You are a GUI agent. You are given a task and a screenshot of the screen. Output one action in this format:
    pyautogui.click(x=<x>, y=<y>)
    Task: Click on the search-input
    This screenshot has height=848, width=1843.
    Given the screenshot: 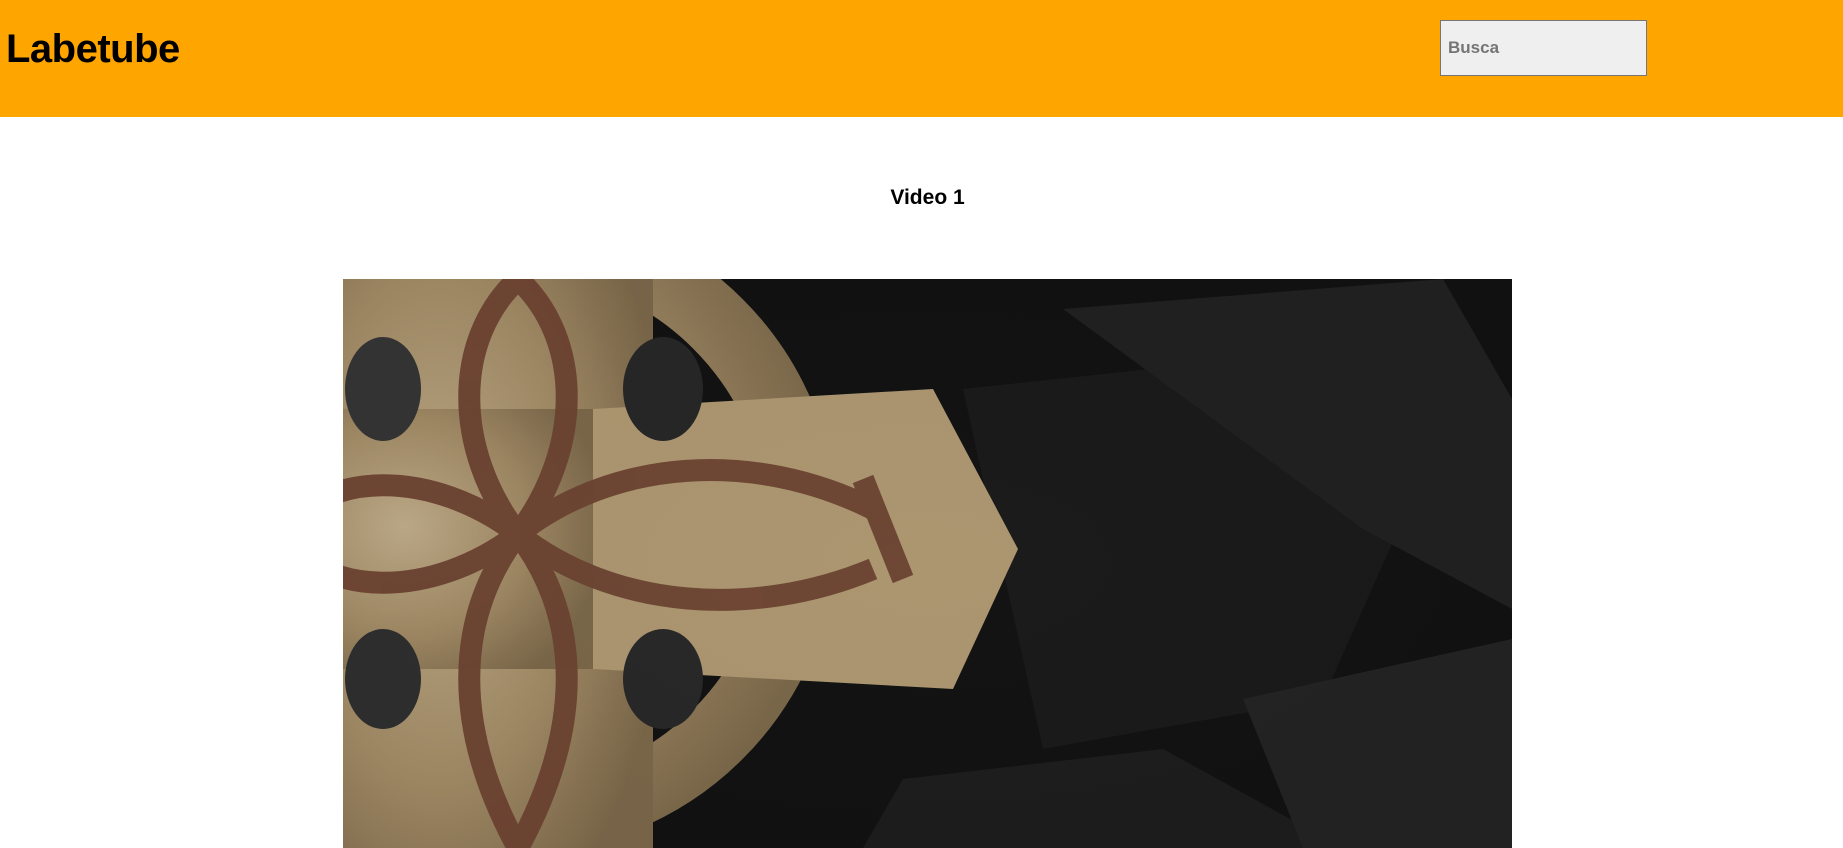 What is the action you would take?
    pyautogui.click(x=1543, y=48)
    